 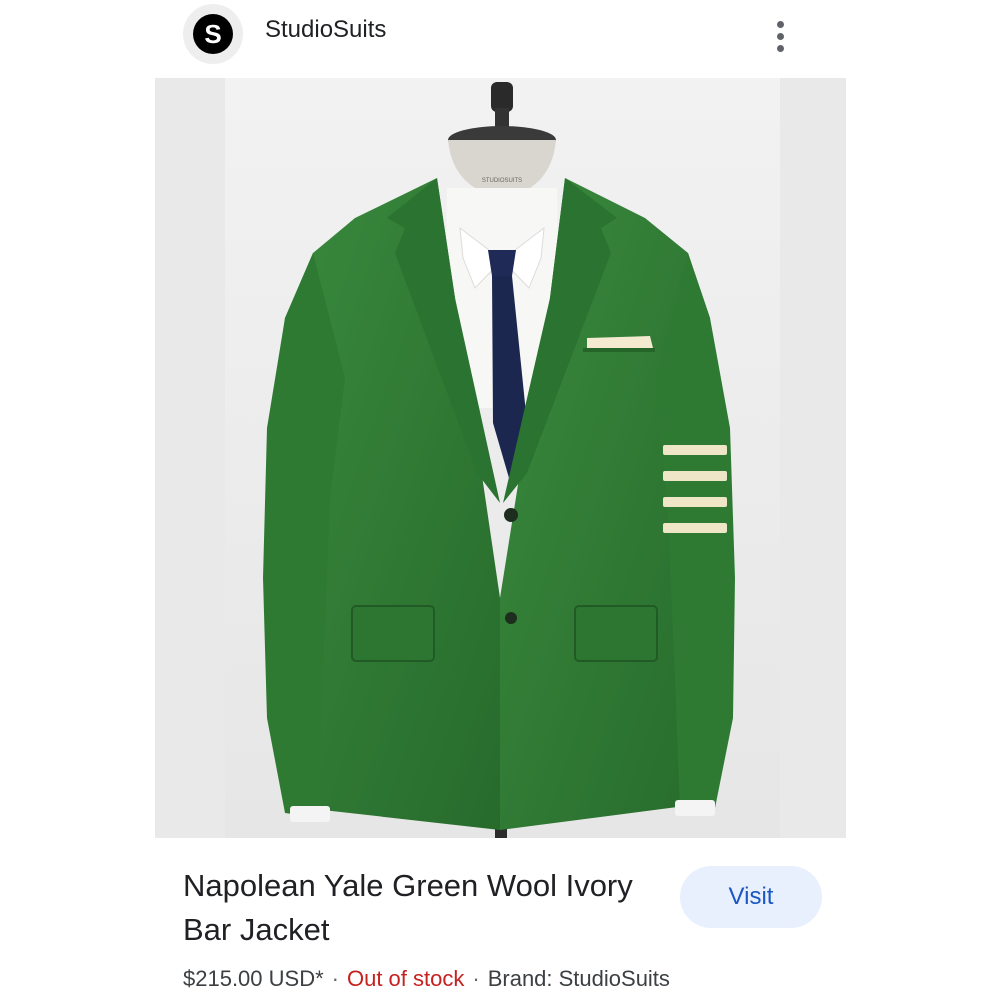 What do you see at coordinates (751, 897) in the screenshot?
I see `visit-button: Visit` at bounding box center [751, 897].